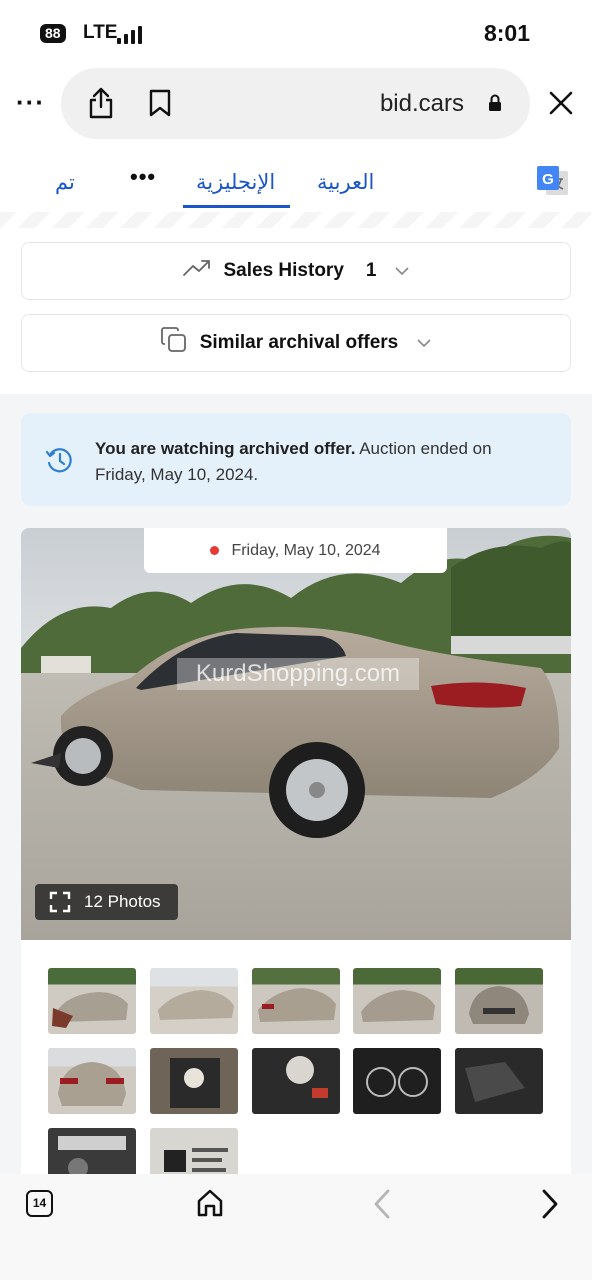  Describe the element at coordinates (548, 179) in the screenshot. I see `svg-text: G` at that location.